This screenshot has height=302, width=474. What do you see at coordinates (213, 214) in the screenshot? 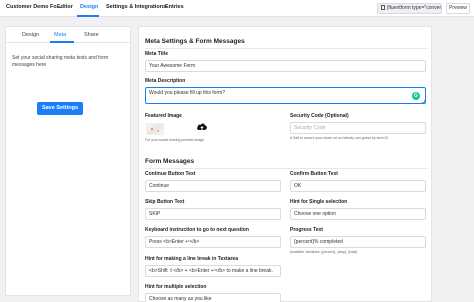
I see `skip-button-input: SKIP` at bounding box center [213, 214].